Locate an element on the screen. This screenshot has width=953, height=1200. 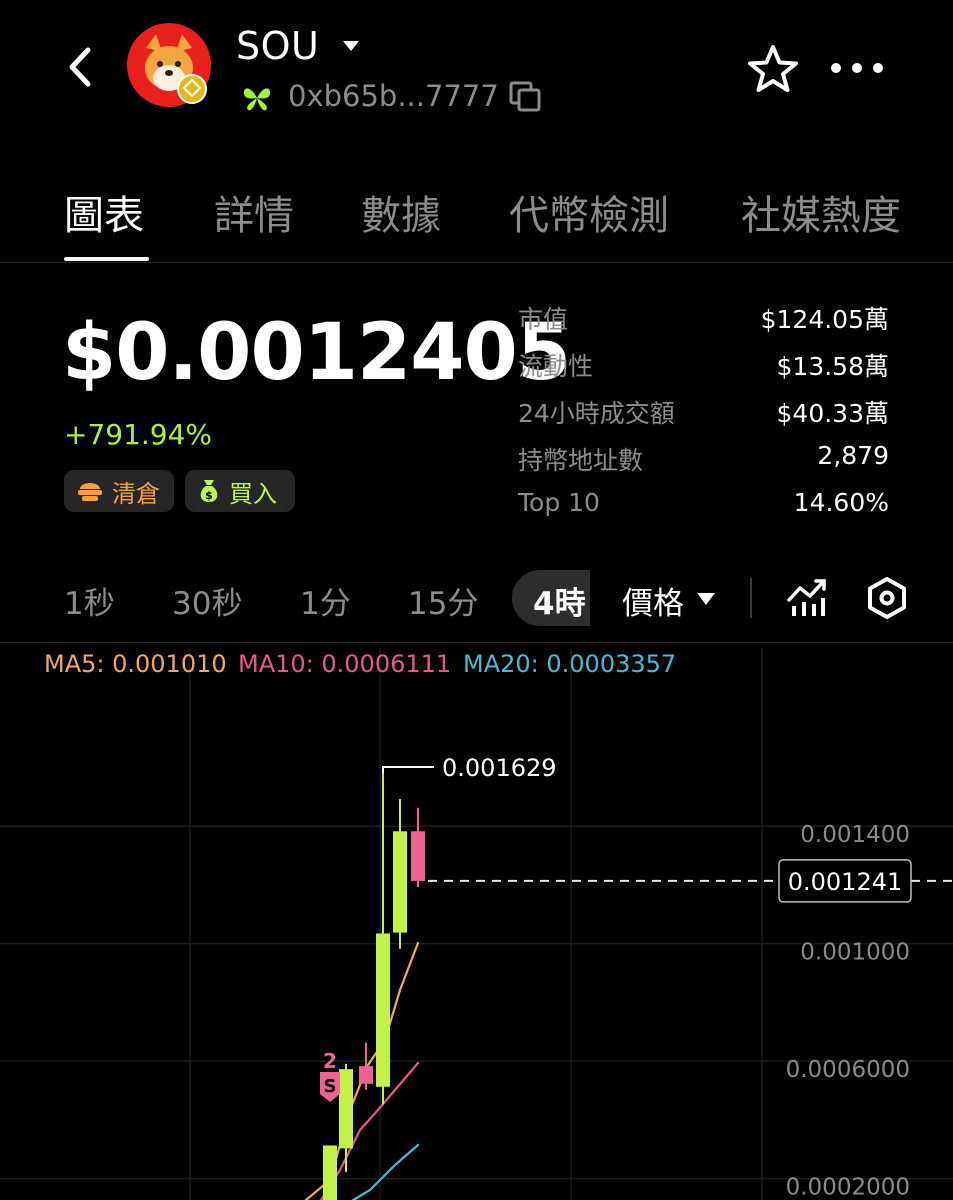
token-avatar is located at coordinates (169, 65).